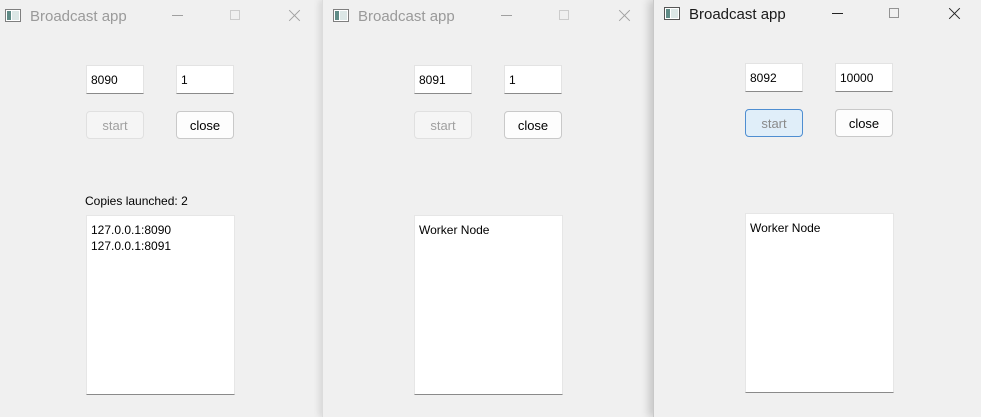 This screenshot has width=981, height=417. I want to click on log-line: 127.0.0.1:8091, so click(131, 246).